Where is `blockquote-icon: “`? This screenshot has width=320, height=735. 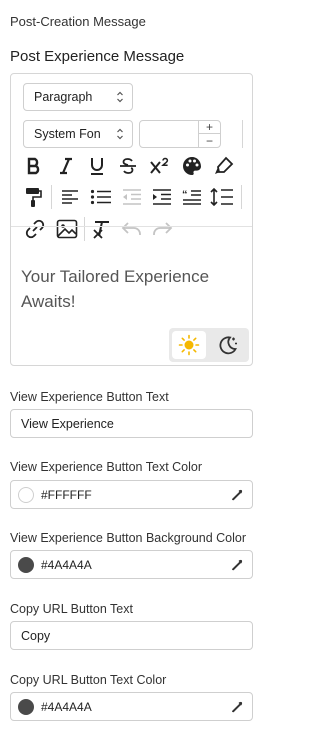 blockquote-icon: “ is located at coordinates (192, 197).